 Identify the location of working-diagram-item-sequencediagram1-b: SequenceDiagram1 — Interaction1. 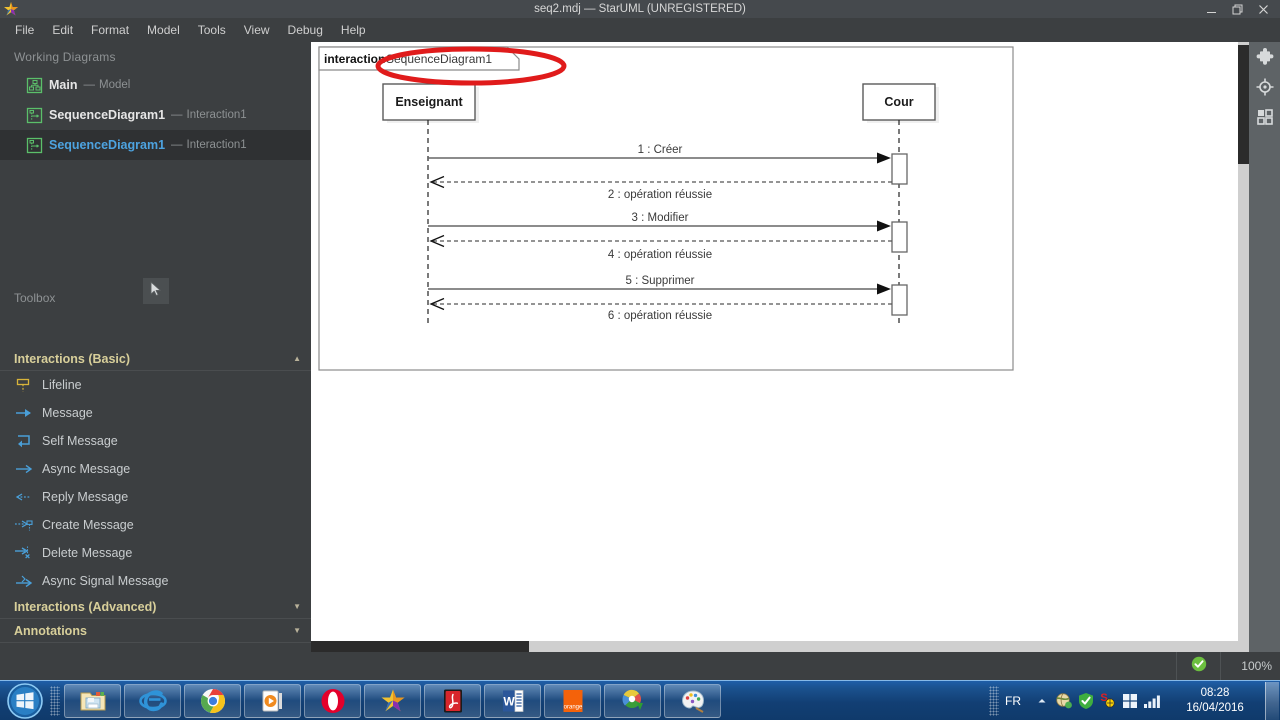
(155, 145).